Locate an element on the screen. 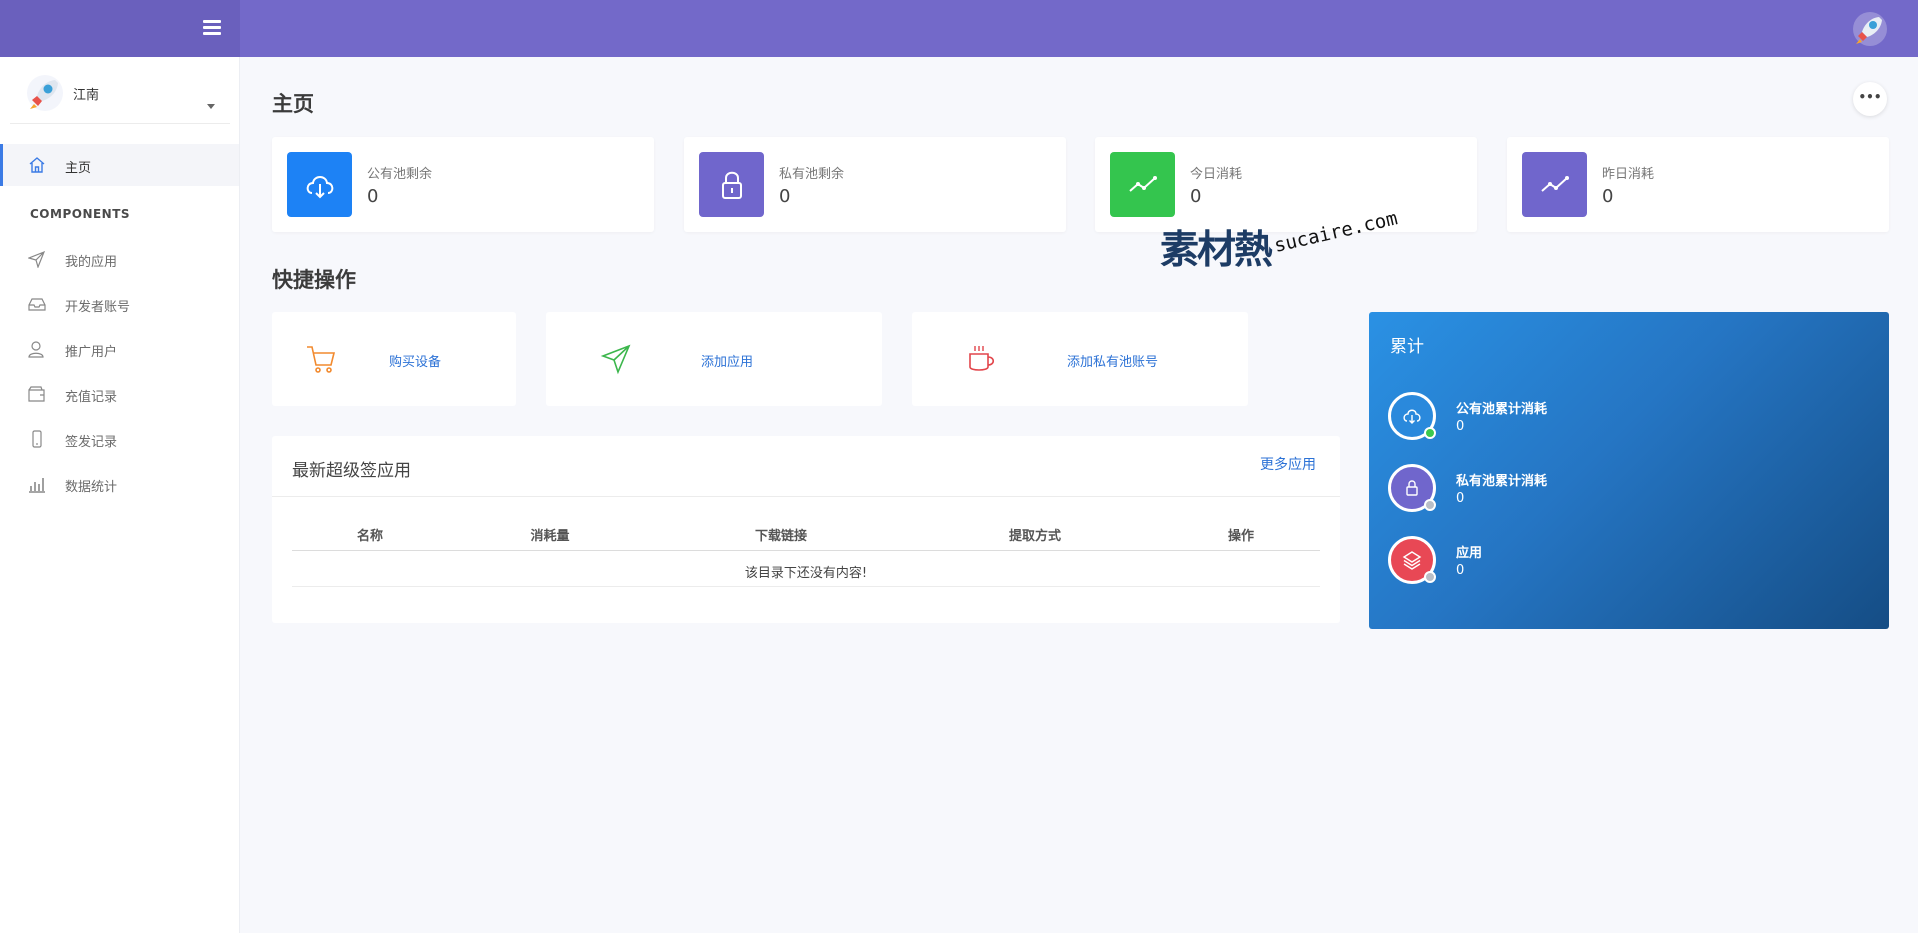  sidebar-item-sign-records: 签发记录 is located at coordinates (119, 439).